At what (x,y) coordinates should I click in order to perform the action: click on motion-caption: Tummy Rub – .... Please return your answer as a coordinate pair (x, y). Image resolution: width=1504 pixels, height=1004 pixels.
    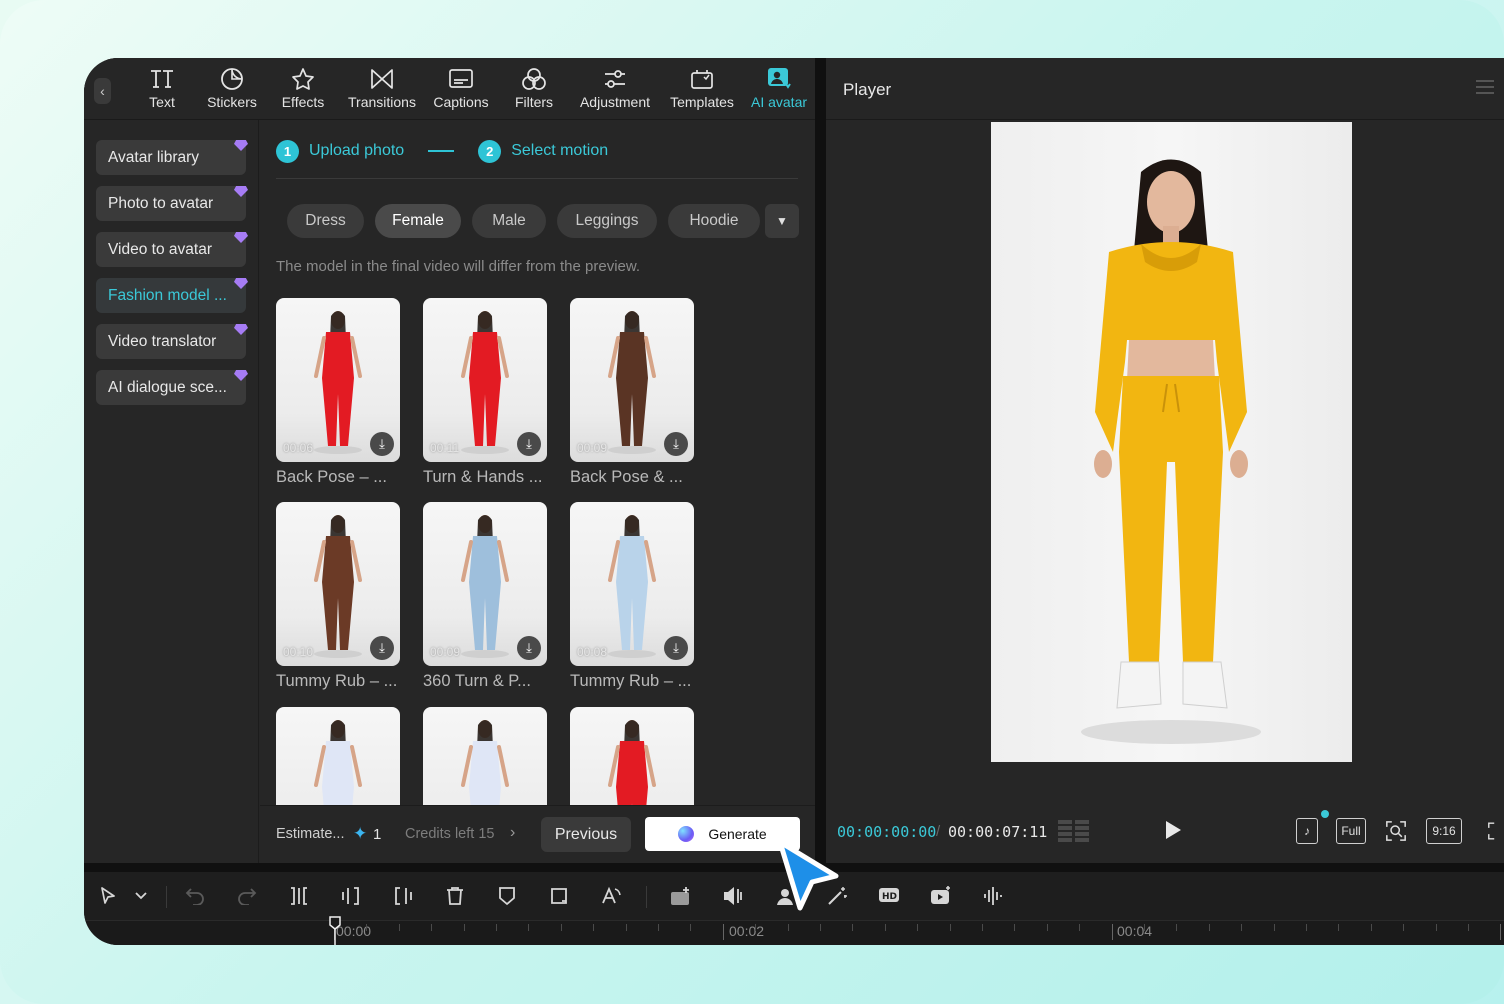
    Looking at the image, I should click on (631, 681).